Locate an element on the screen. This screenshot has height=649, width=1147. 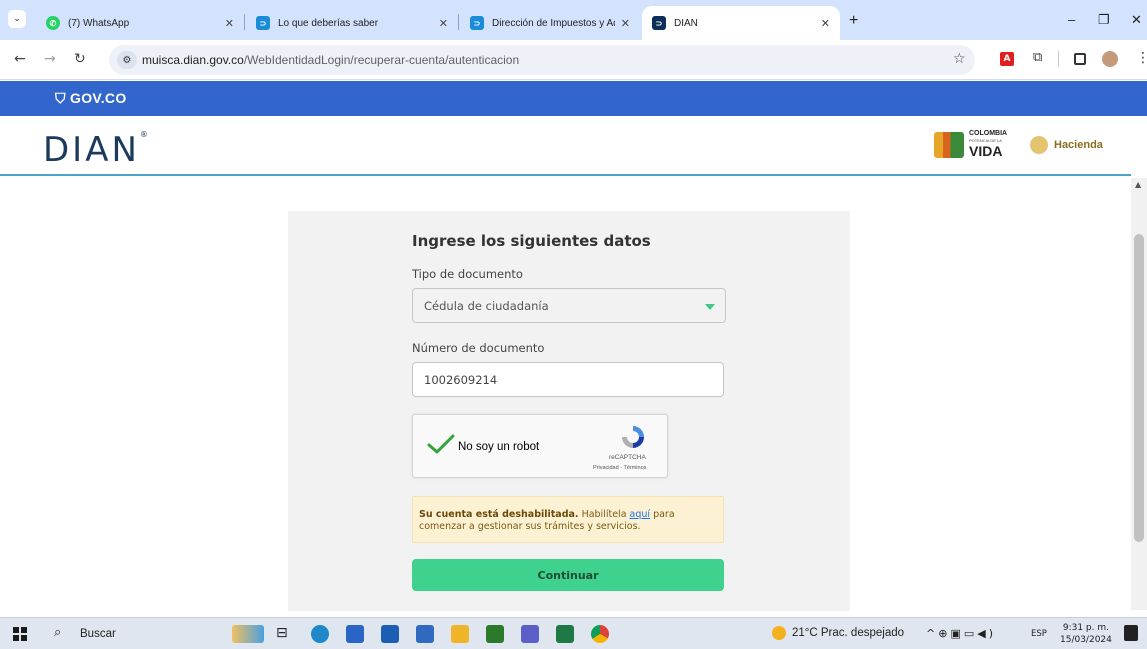
chrome-icon is located at coordinates (600, 634).